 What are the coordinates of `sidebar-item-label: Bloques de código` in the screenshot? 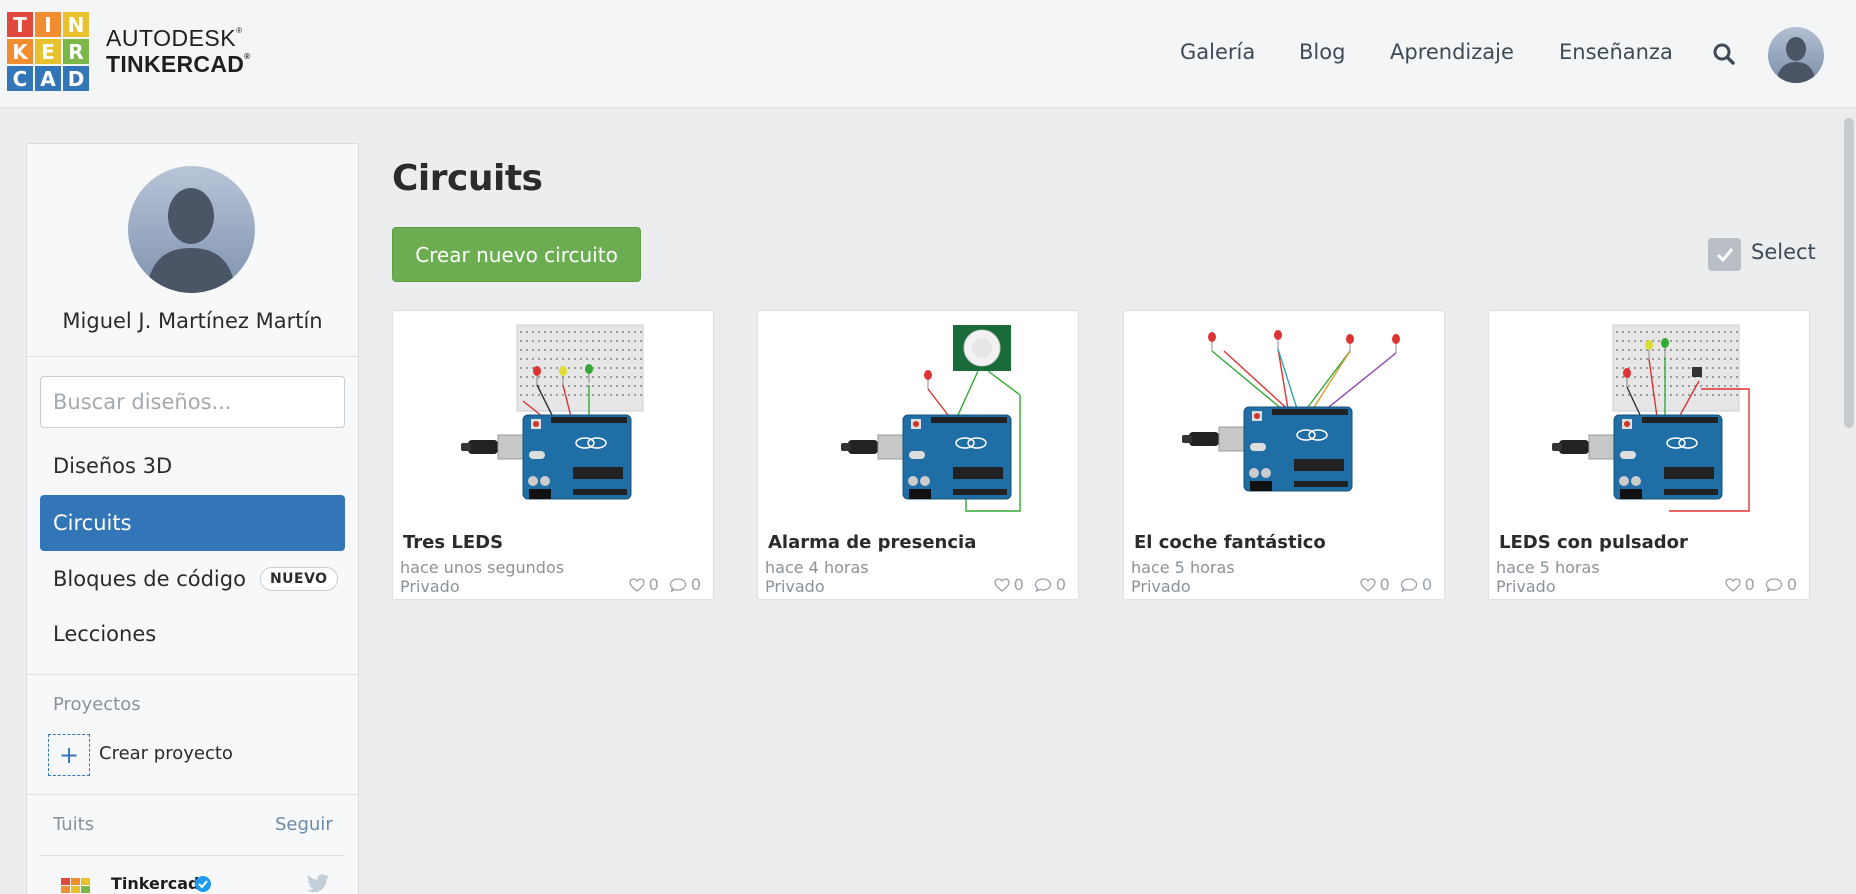 It's located at (149, 579).